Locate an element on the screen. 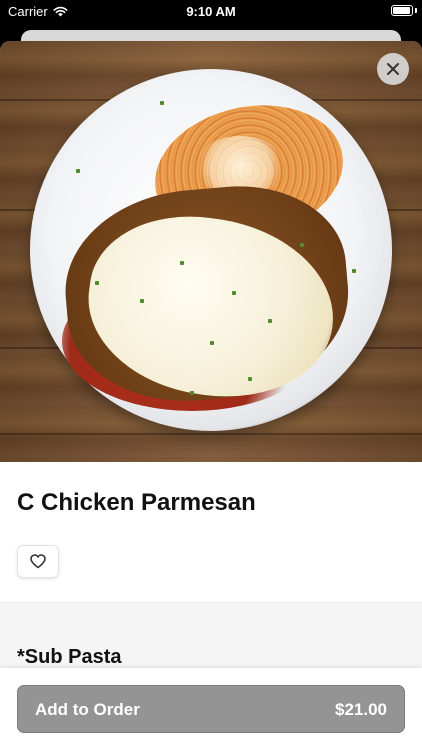 The width and height of the screenshot is (422, 750). close-button is located at coordinates (393, 69).